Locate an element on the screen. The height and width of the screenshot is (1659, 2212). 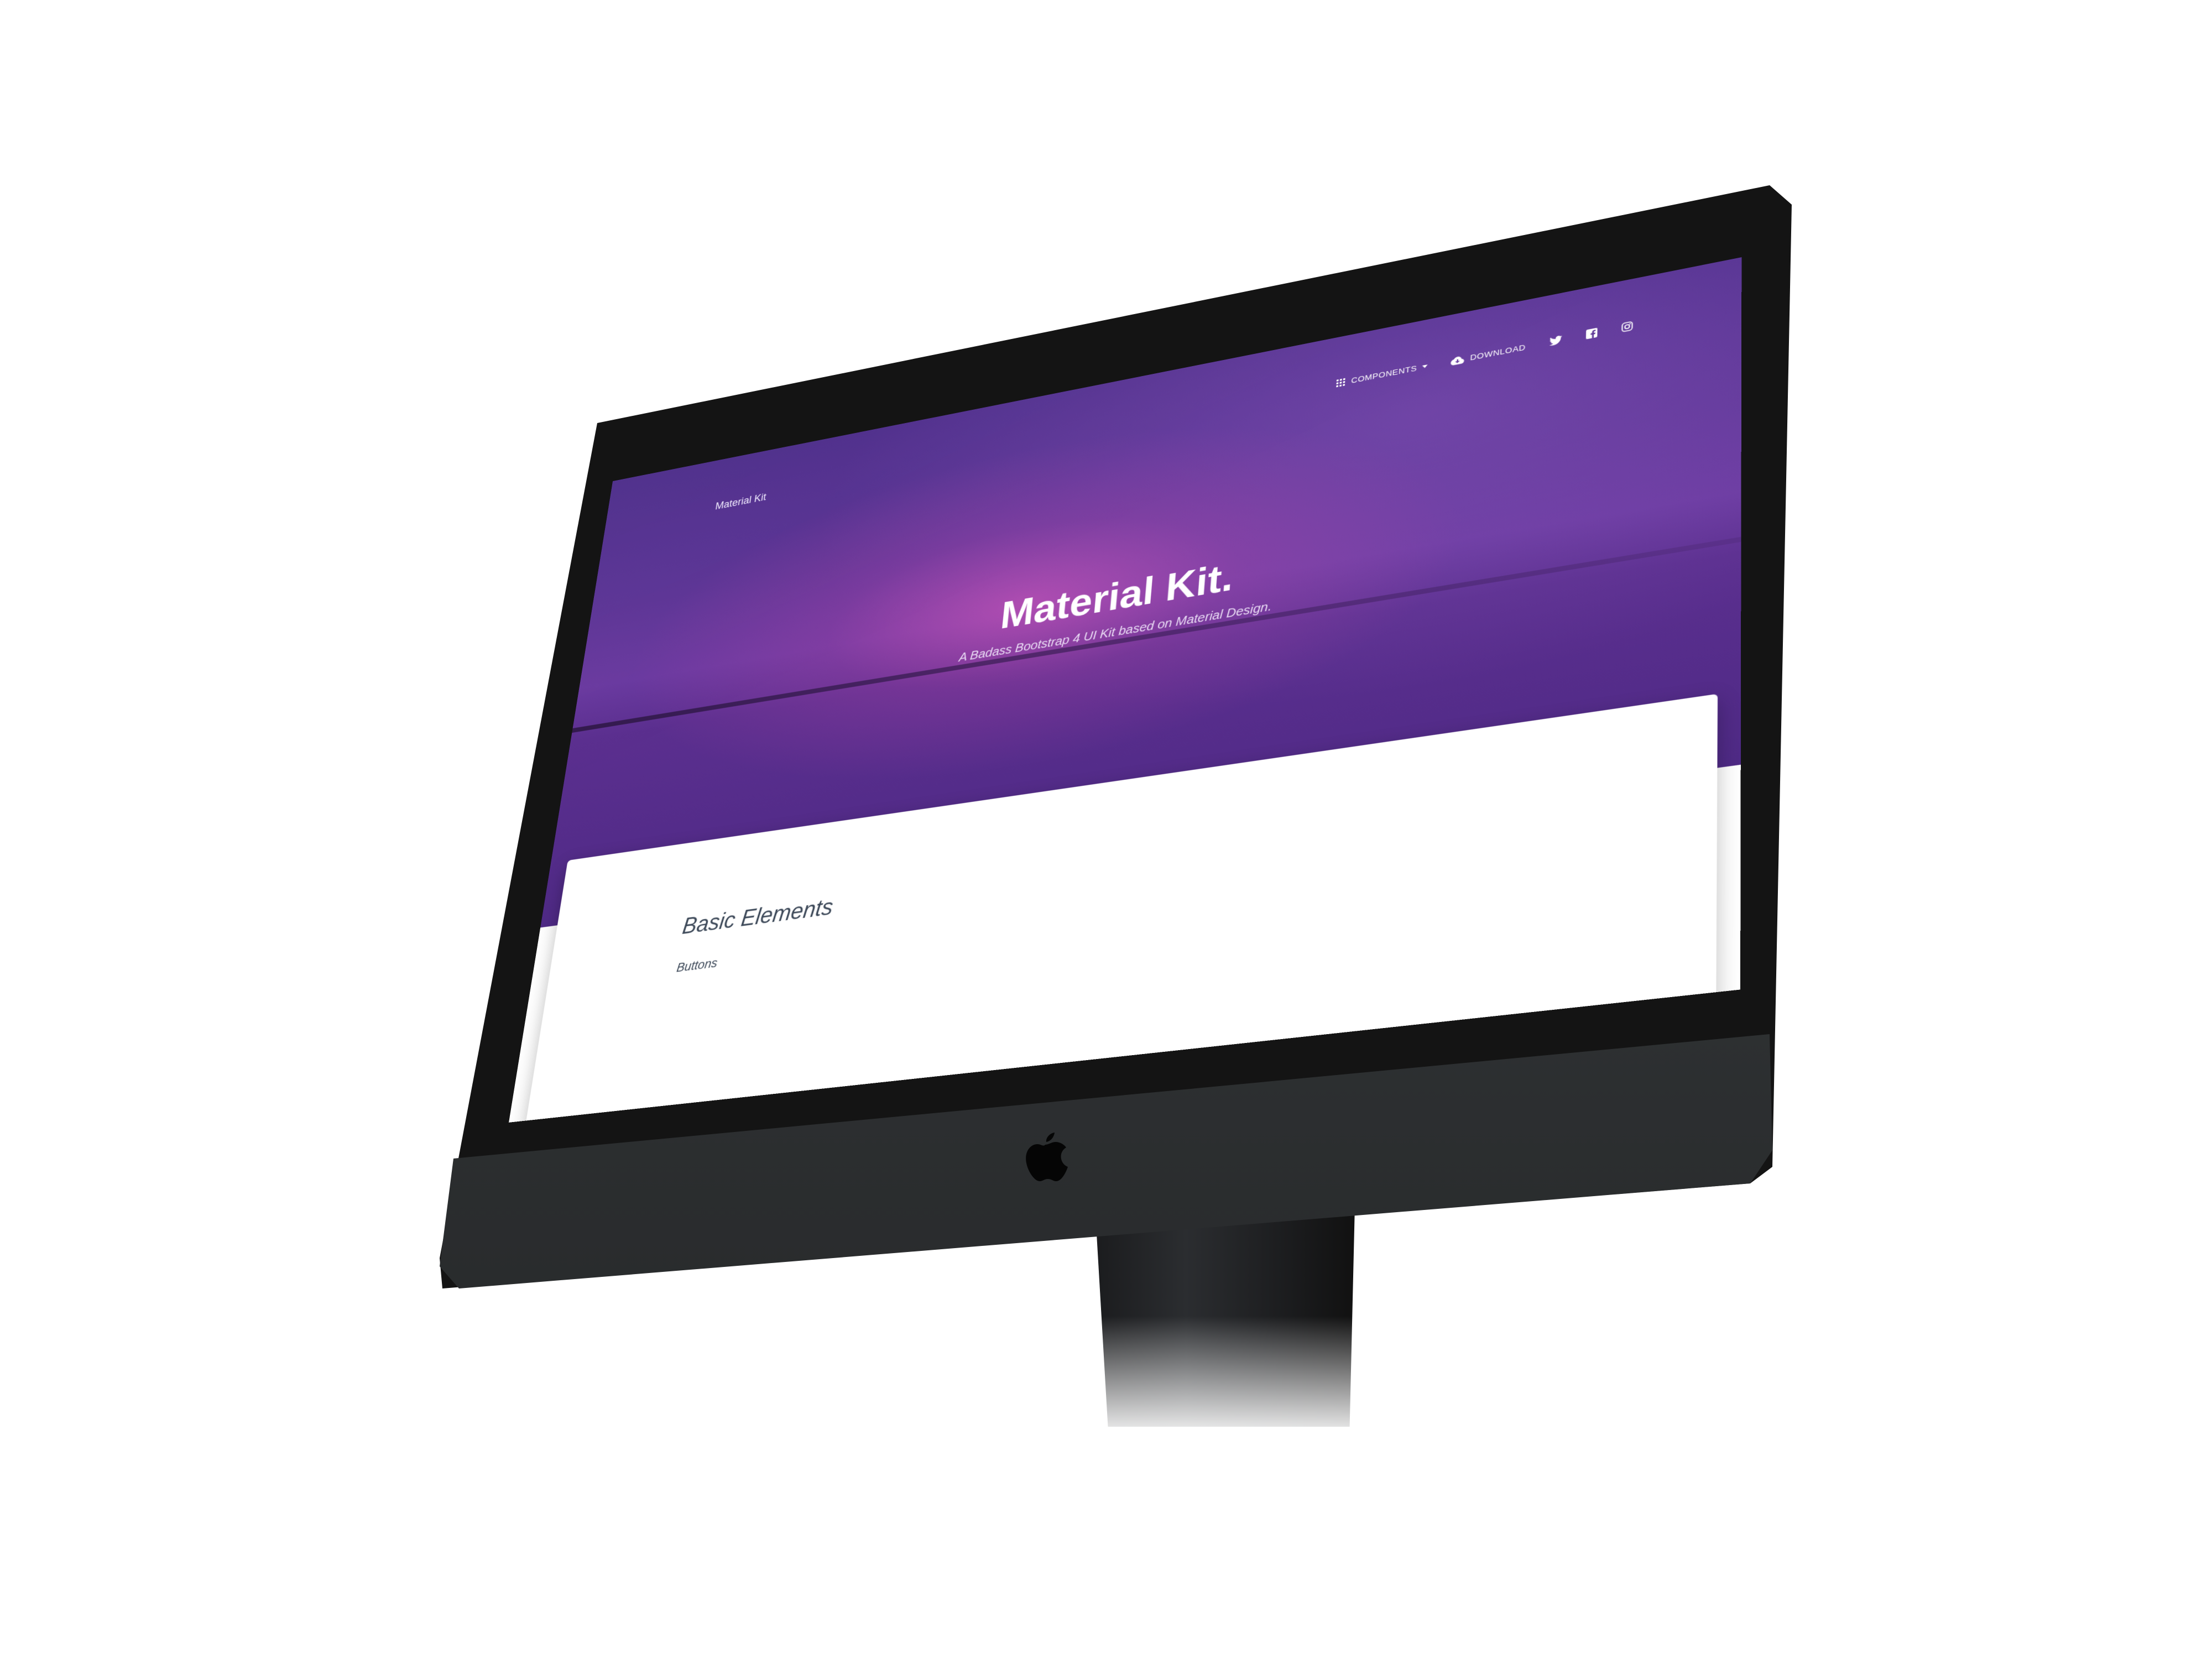
twitter-icon is located at coordinates (1556, 342).